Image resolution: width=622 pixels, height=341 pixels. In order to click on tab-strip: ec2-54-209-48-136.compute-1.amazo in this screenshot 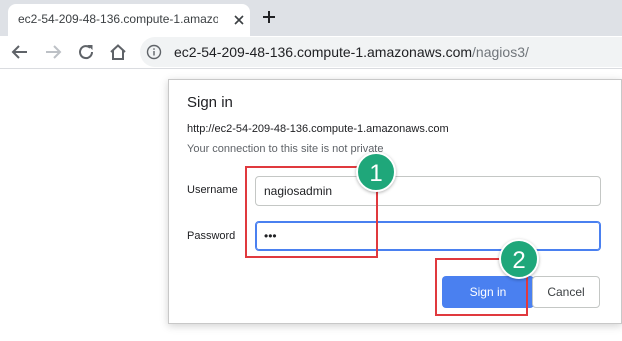, I will do `click(311, 18)`.